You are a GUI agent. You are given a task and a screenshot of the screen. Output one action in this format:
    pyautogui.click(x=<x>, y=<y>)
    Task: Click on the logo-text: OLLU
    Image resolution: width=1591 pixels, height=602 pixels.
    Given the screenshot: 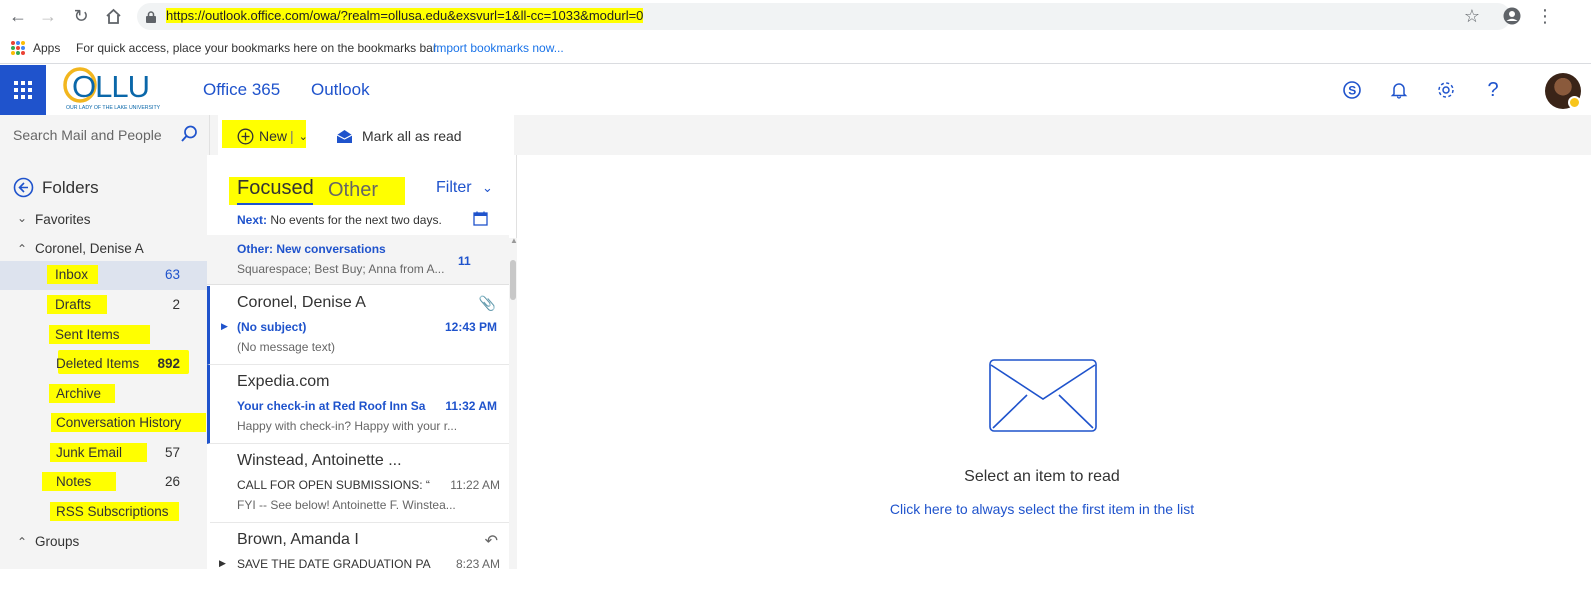 What is the action you would take?
    pyautogui.click(x=110, y=86)
    